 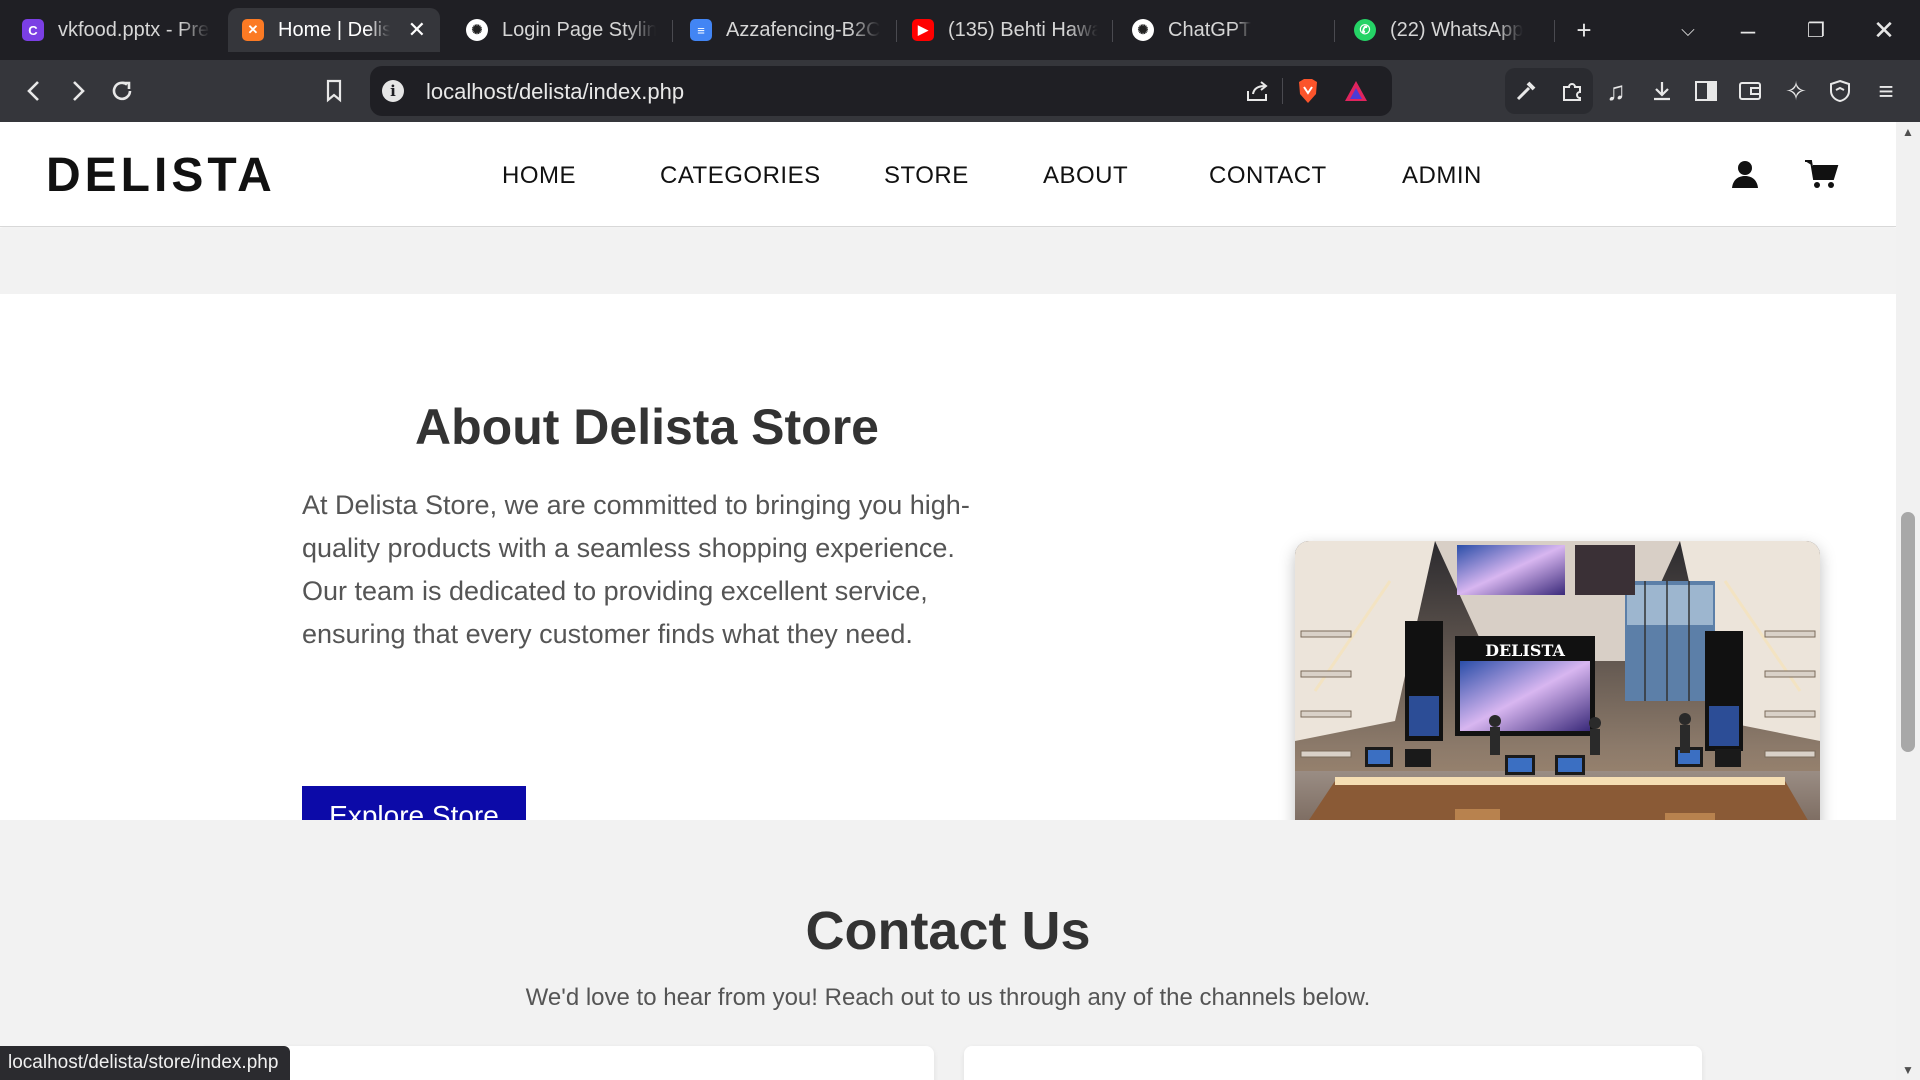 I want to click on previous-section-bottom, so click(x=948, y=261).